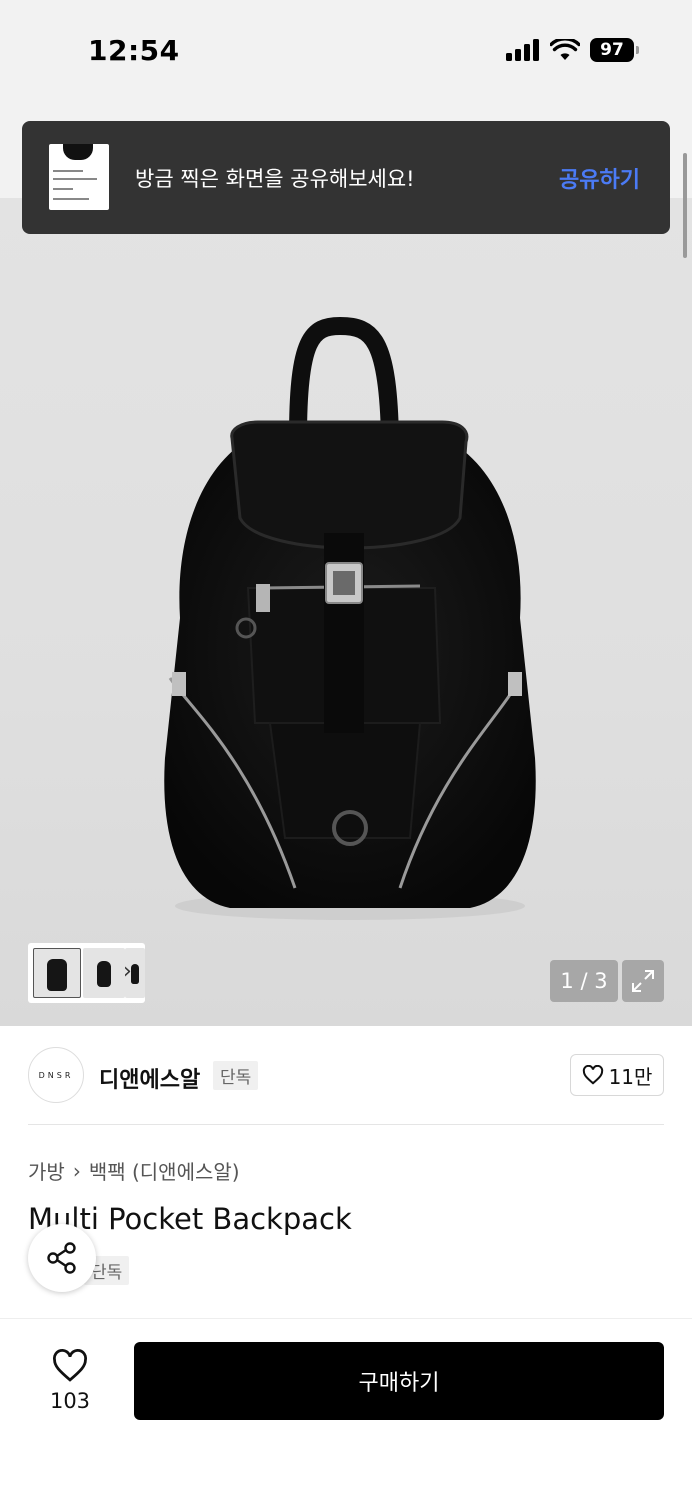 The height and width of the screenshot is (1500, 692). What do you see at coordinates (565, 49) in the screenshot?
I see `wifi-icon` at bounding box center [565, 49].